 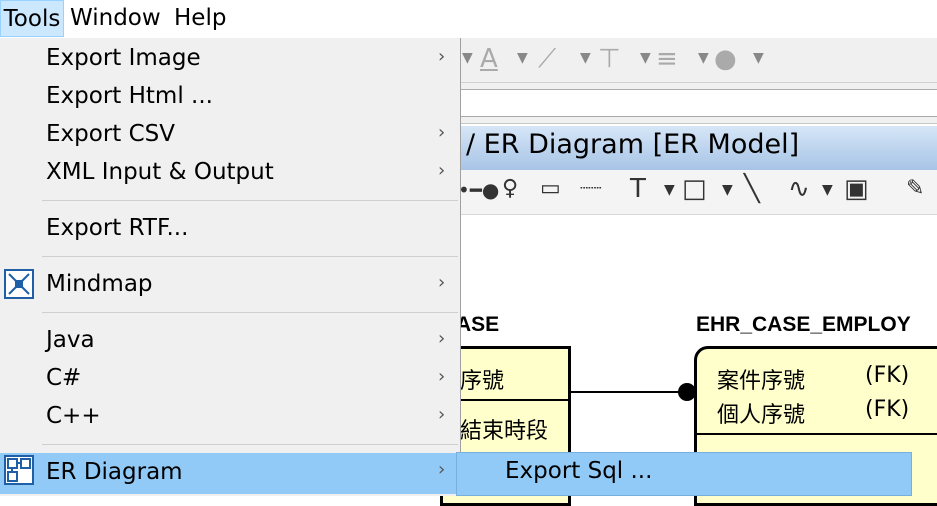 I want to click on hierarchy-icon: ⊤, so click(x=609, y=59).